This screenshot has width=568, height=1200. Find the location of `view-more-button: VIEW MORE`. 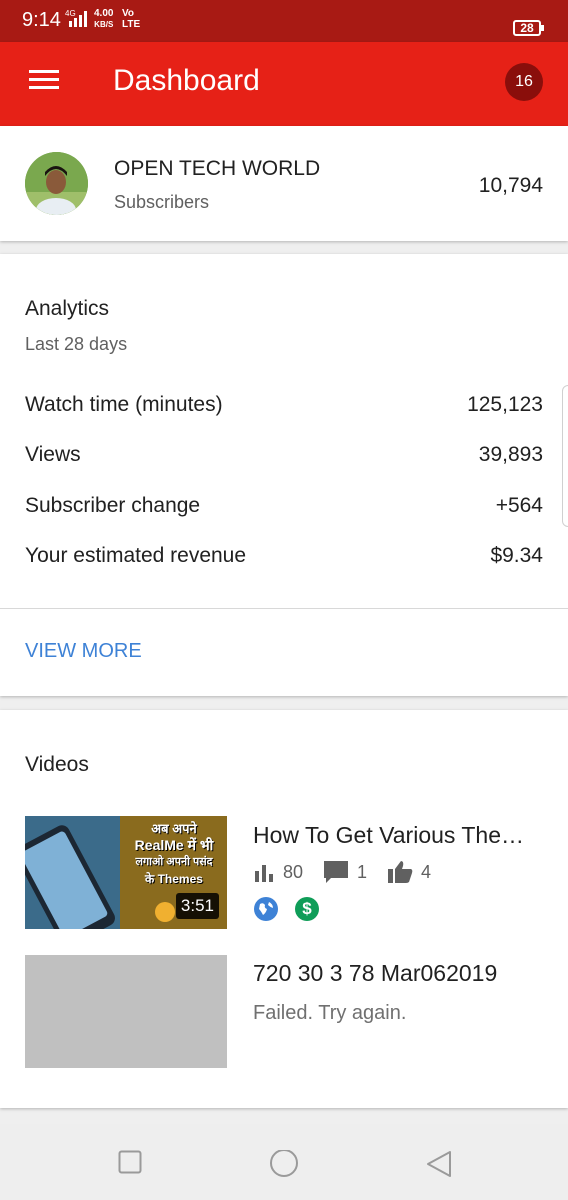

view-more-button: VIEW MORE is located at coordinates (83, 651).